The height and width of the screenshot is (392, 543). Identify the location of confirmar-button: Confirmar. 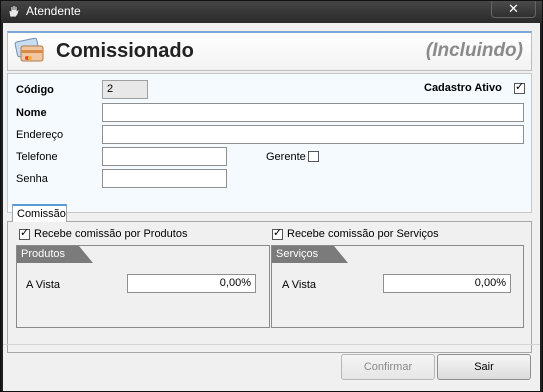
(388, 367).